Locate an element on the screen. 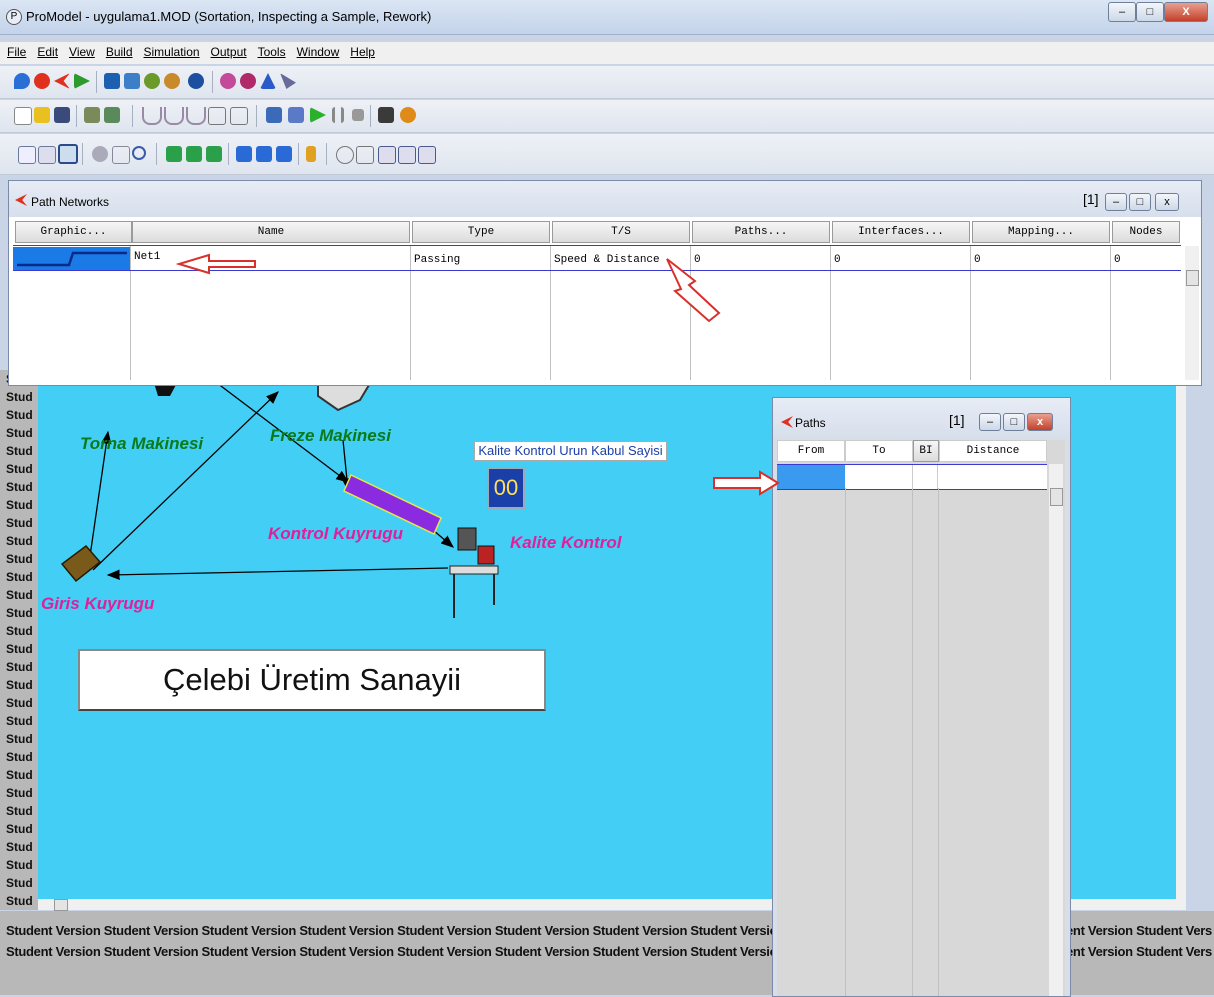 The height and width of the screenshot is (997, 1214). path-networks-icon is located at coordinates (62, 81).